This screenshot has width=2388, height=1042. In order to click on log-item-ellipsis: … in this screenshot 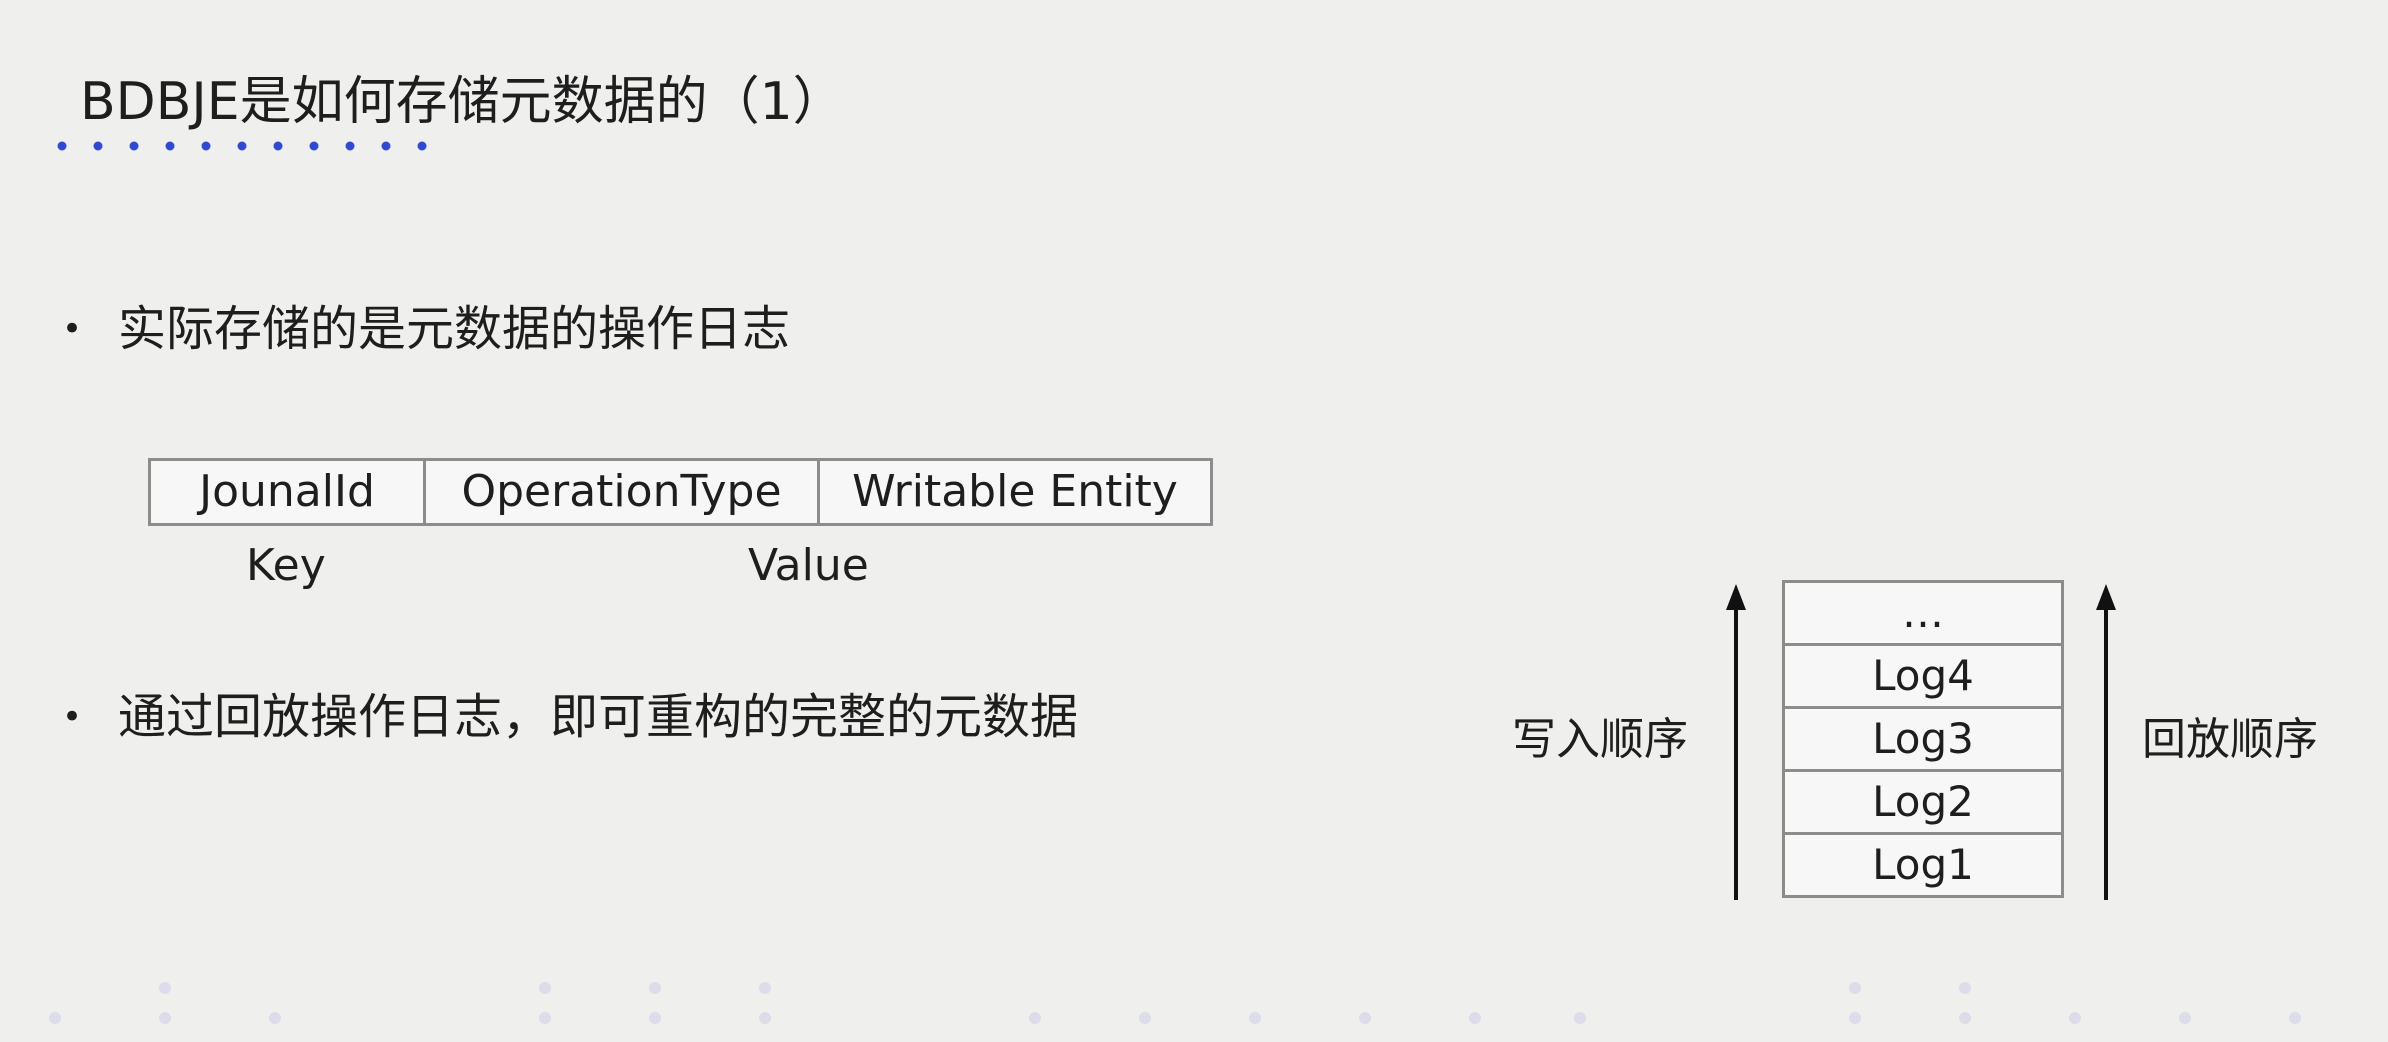, I will do `click(1923, 614)`.